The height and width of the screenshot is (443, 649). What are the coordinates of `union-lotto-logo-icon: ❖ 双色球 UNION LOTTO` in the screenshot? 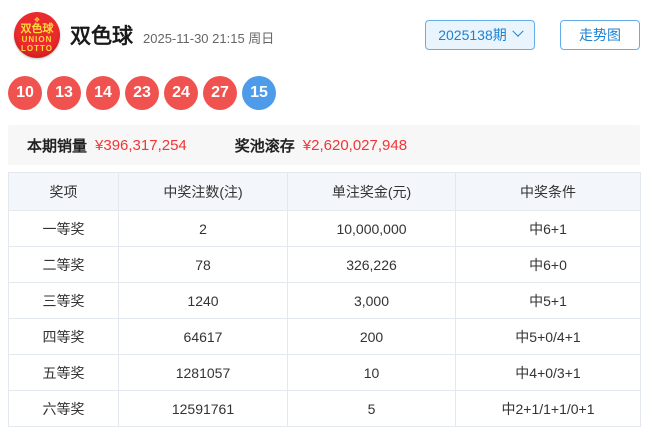 It's located at (37, 35).